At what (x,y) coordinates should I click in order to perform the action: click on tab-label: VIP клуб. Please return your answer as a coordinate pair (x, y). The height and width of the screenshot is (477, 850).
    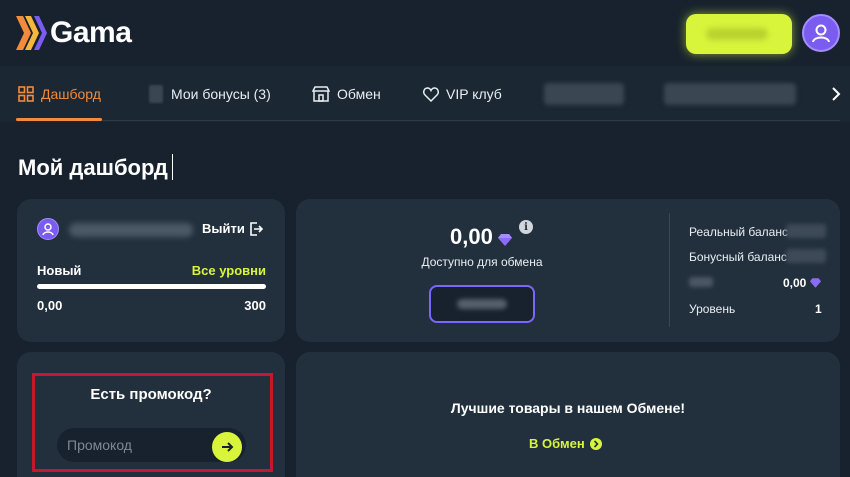
    Looking at the image, I should click on (474, 94).